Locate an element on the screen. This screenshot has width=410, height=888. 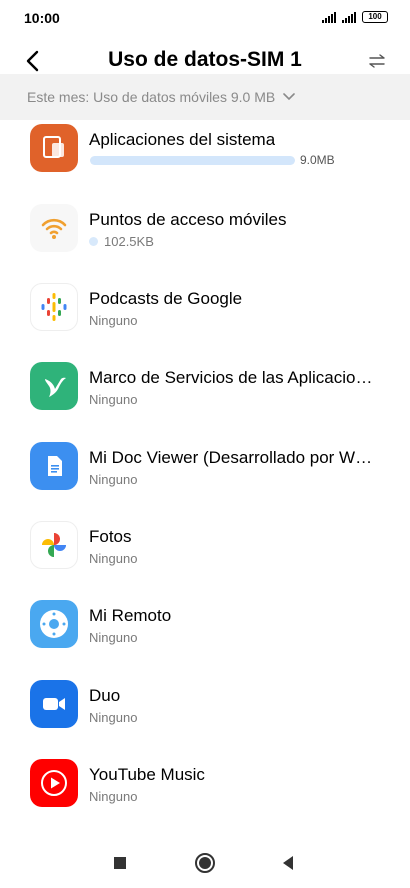
period-filter-label: Este mes: Uso de datos móviles 9.0 MB is located at coordinates (151, 97).